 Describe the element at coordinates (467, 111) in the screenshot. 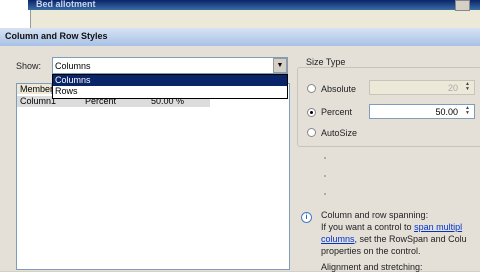

I see `percent-spin-icon: ▲ ▼` at that location.